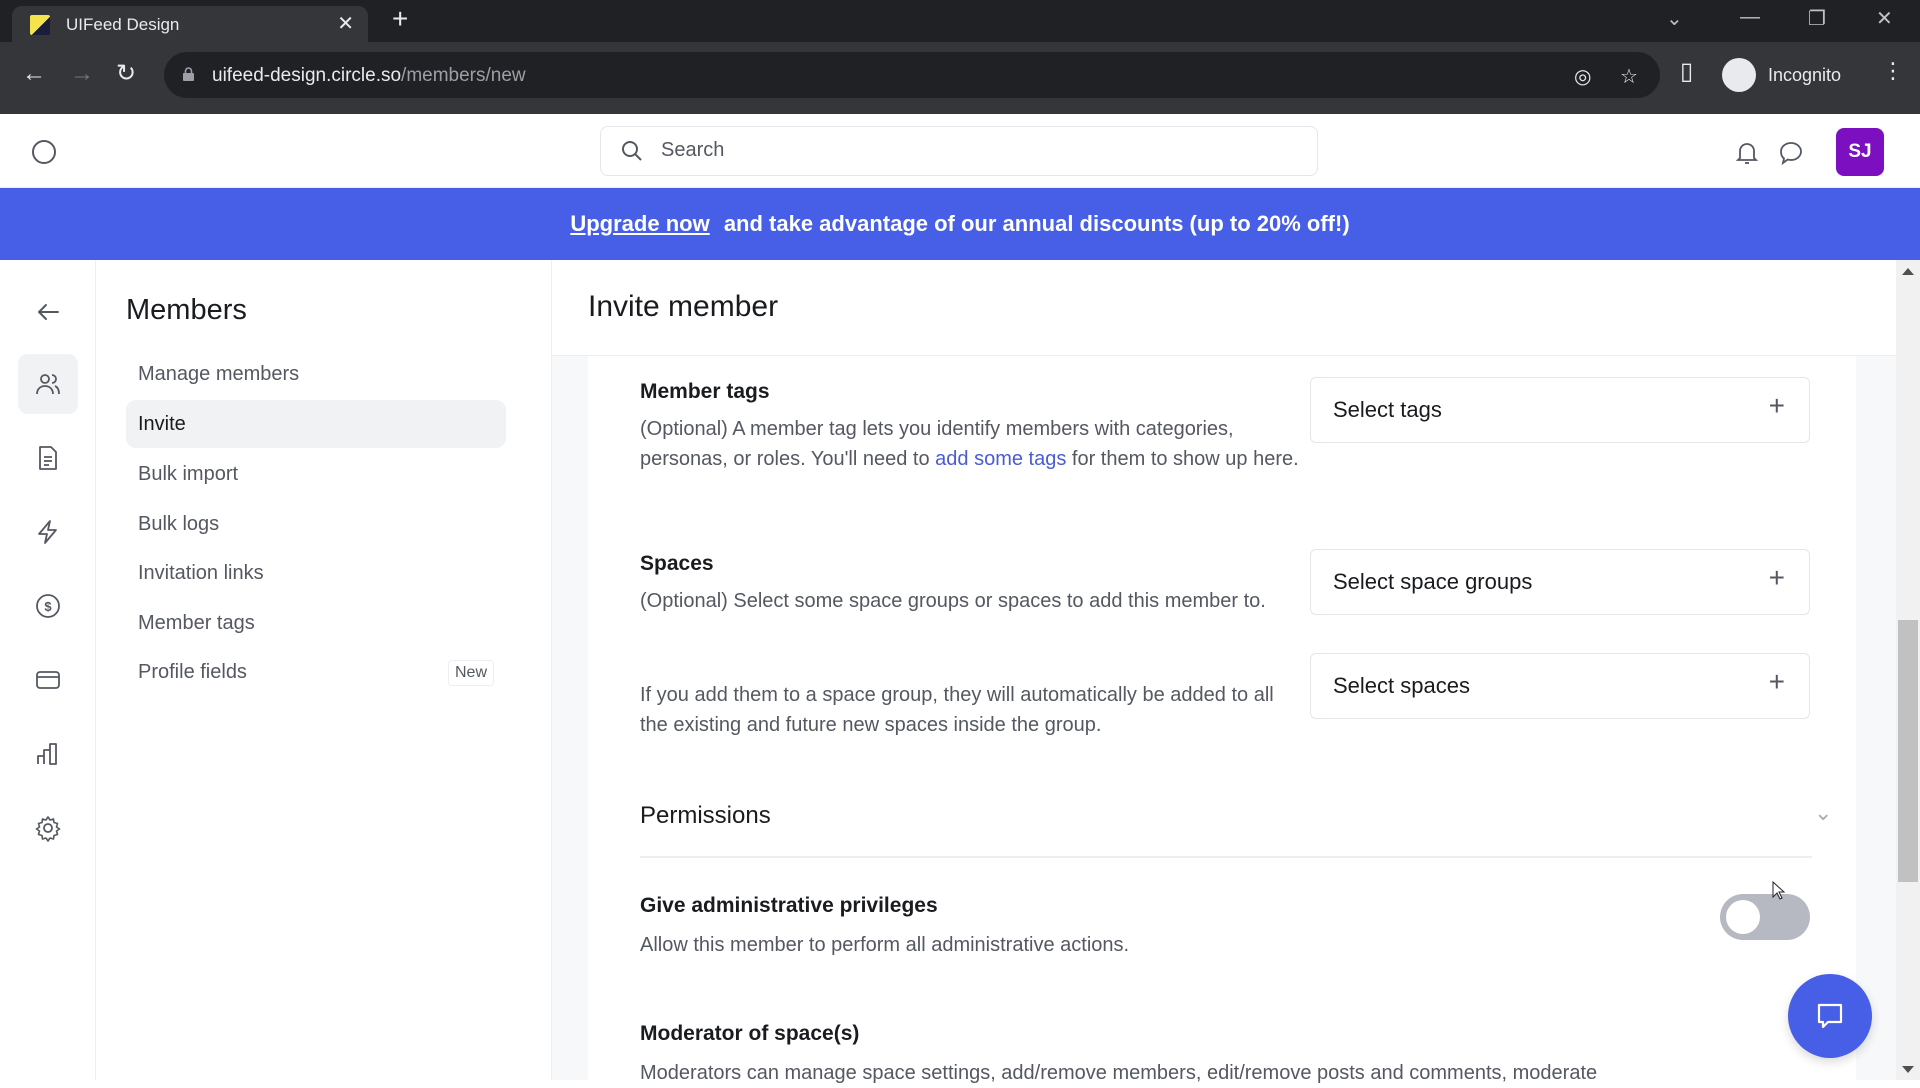  Describe the element at coordinates (1765, 917) in the screenshot. I see `admin-privileges-toggle` at that location.